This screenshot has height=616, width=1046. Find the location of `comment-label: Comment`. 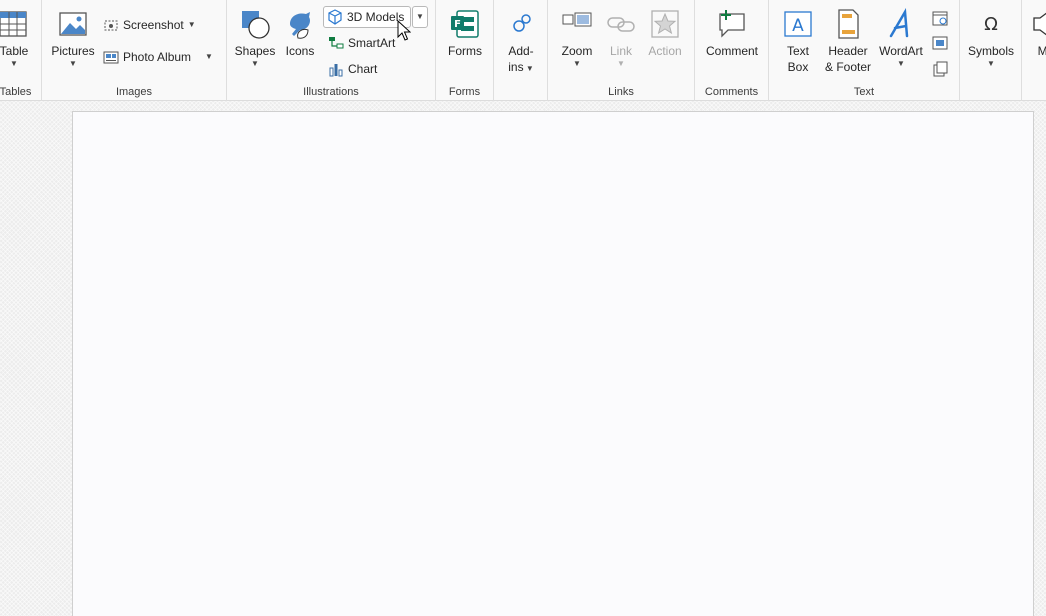

comment-label: Comment is located at coordinates (731, 51).